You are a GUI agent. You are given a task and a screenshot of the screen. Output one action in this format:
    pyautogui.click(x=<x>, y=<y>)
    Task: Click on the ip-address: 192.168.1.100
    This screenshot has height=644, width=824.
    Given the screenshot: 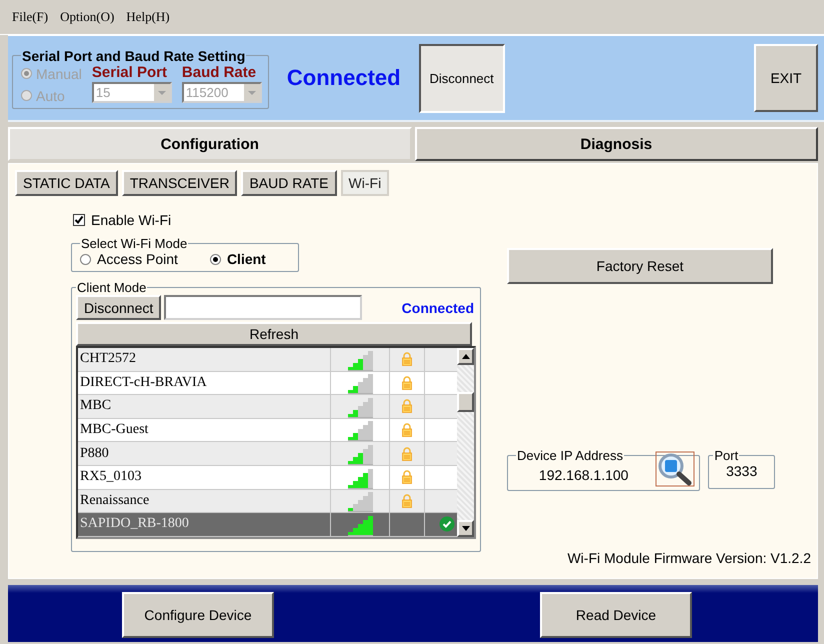 What is the action you would take?
    pyautogui.click(x=584, y=475)
    